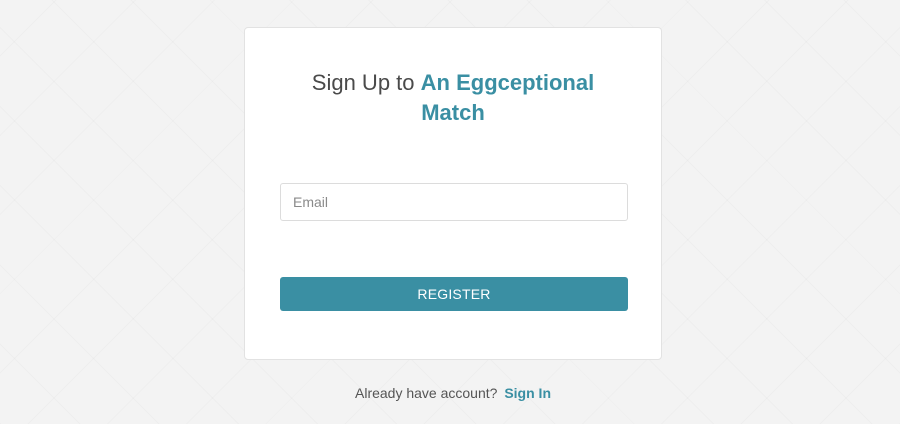  Describe the element at coordinates (454, 202) in the screenshot. I see `email-field` at that location.